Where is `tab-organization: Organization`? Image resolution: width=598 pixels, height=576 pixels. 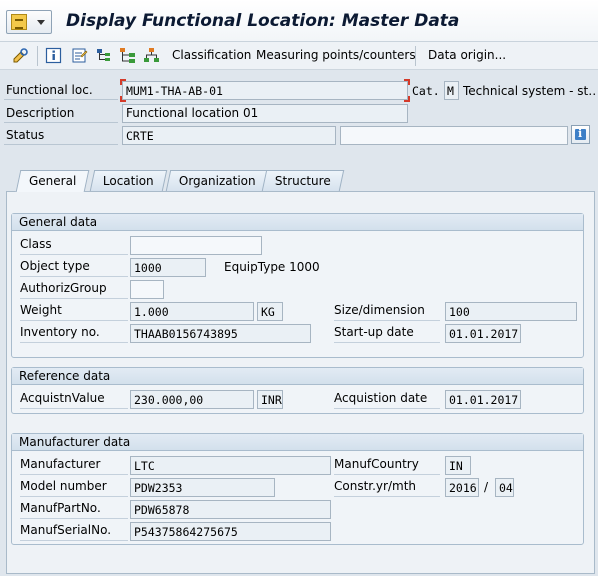 tab-organization: Organization is located at coordinates (217, 180).